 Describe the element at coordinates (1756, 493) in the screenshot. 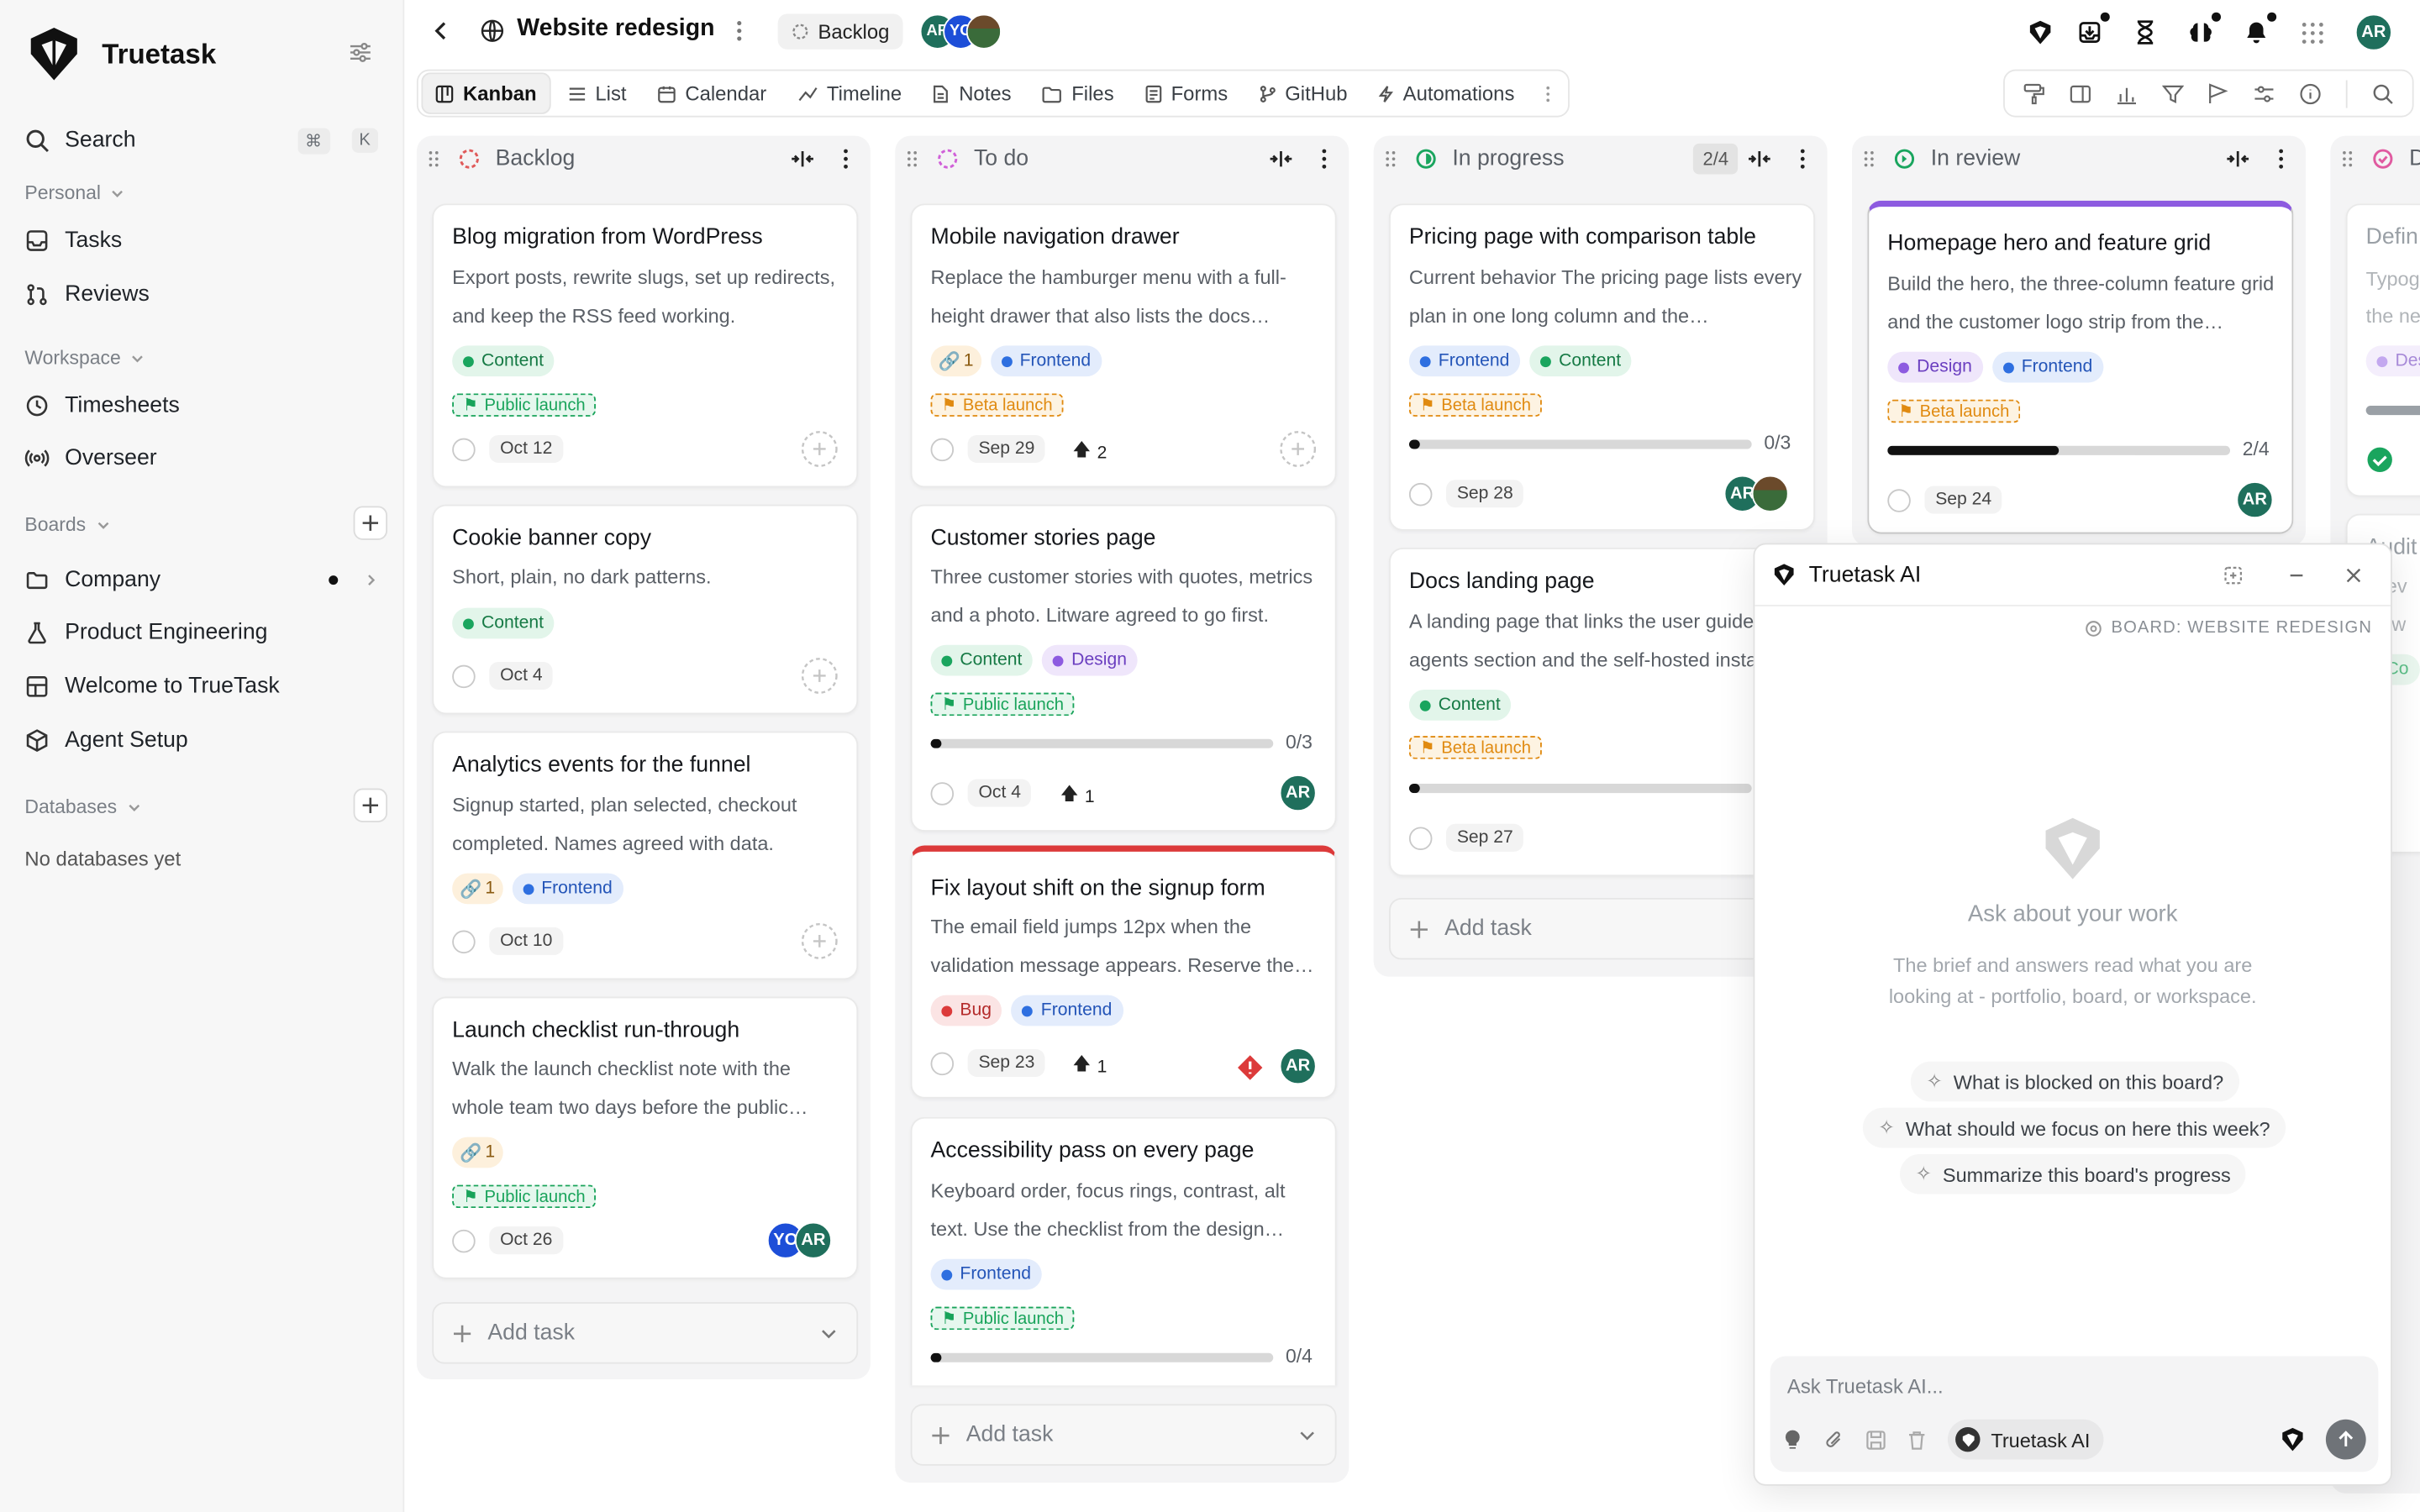

I see `assignees: AR` at that location.